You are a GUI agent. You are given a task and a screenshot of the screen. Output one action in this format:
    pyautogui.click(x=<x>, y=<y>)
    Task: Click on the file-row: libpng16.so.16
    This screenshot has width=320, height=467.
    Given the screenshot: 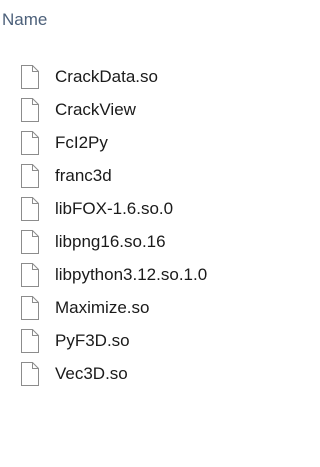 What is the action you would take?
    pyautogui.click(x=133, y=241)
    